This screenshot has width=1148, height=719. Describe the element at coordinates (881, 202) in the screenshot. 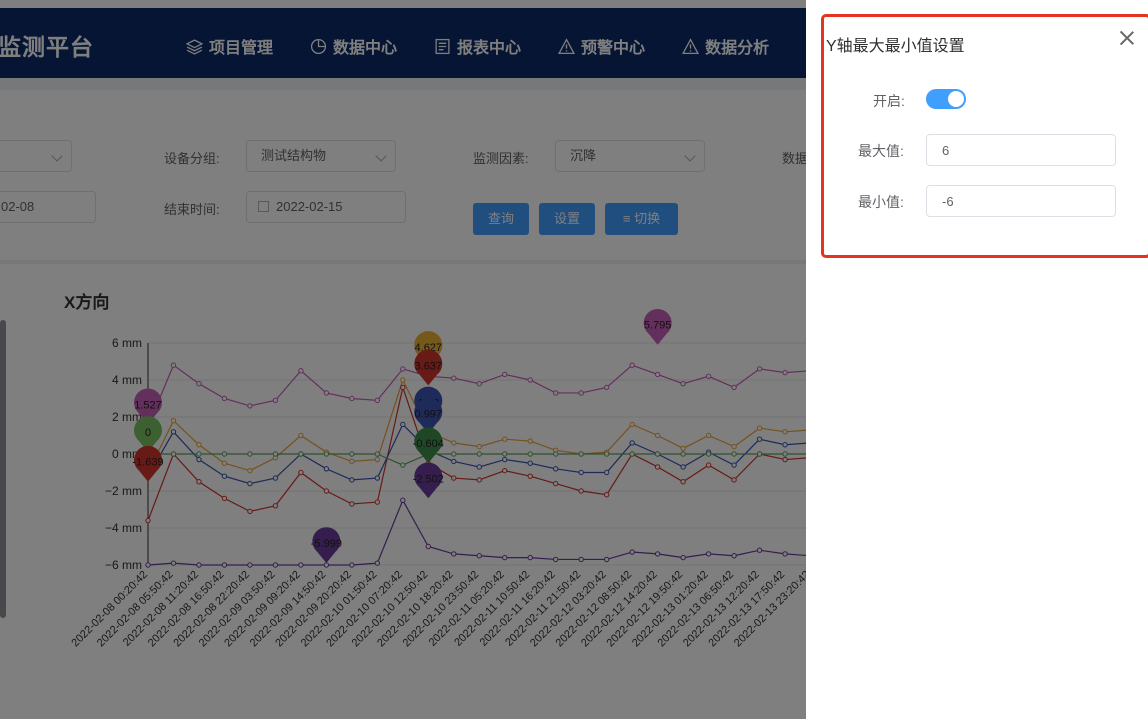

I see `min-value-label: 最小值:` at that location.